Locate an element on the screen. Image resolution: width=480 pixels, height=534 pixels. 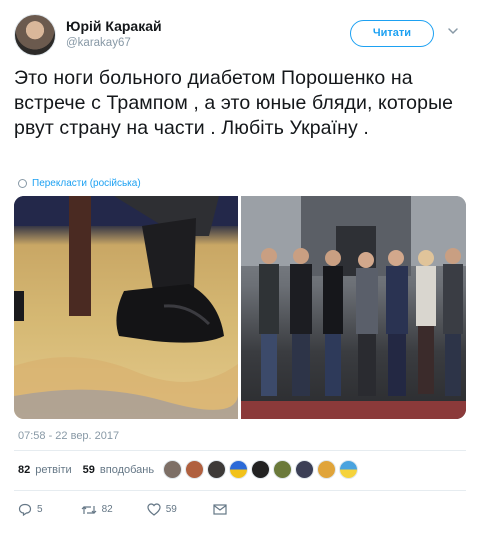
retweets-label: ретвіти is located at coordinates (53, 470).